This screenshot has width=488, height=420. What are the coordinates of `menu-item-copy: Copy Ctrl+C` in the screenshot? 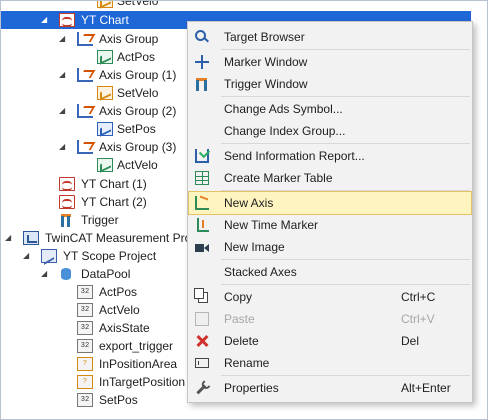 It's located at (330, 297).